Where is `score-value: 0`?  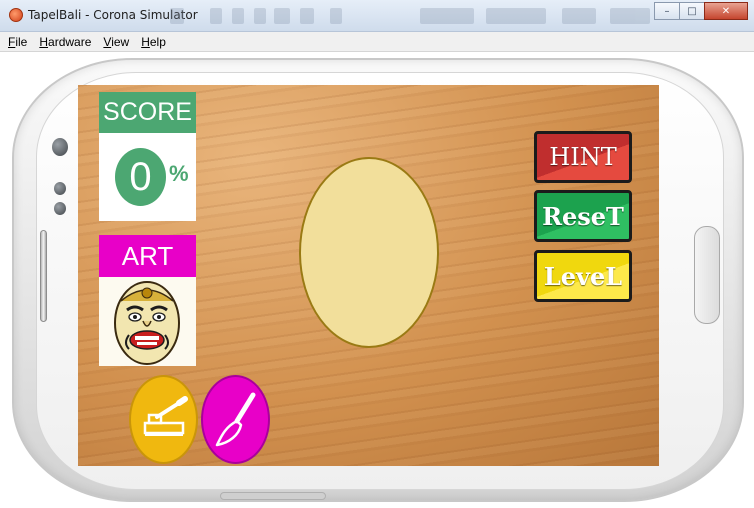
score-value: 0 is located at coordinates (140, 177).